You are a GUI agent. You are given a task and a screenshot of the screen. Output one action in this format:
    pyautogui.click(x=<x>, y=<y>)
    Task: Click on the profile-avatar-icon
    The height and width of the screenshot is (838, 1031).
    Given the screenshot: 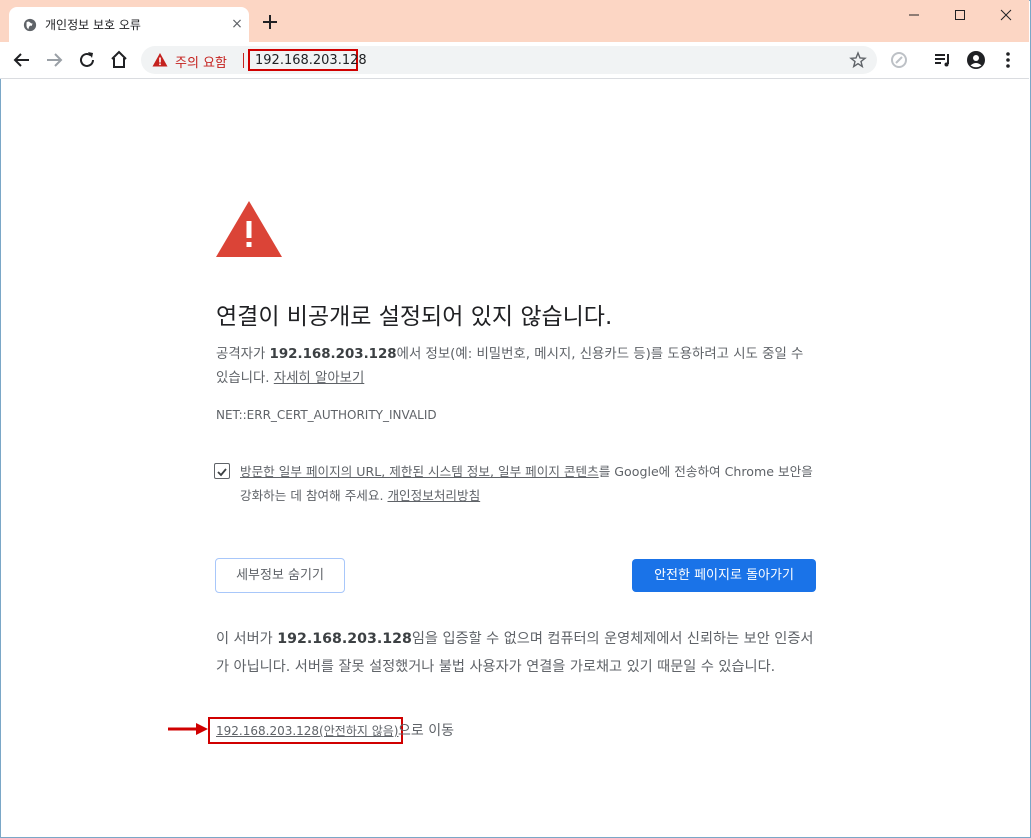 What is the action you would take?
    pyautogui.click(x=976, y=60)
    